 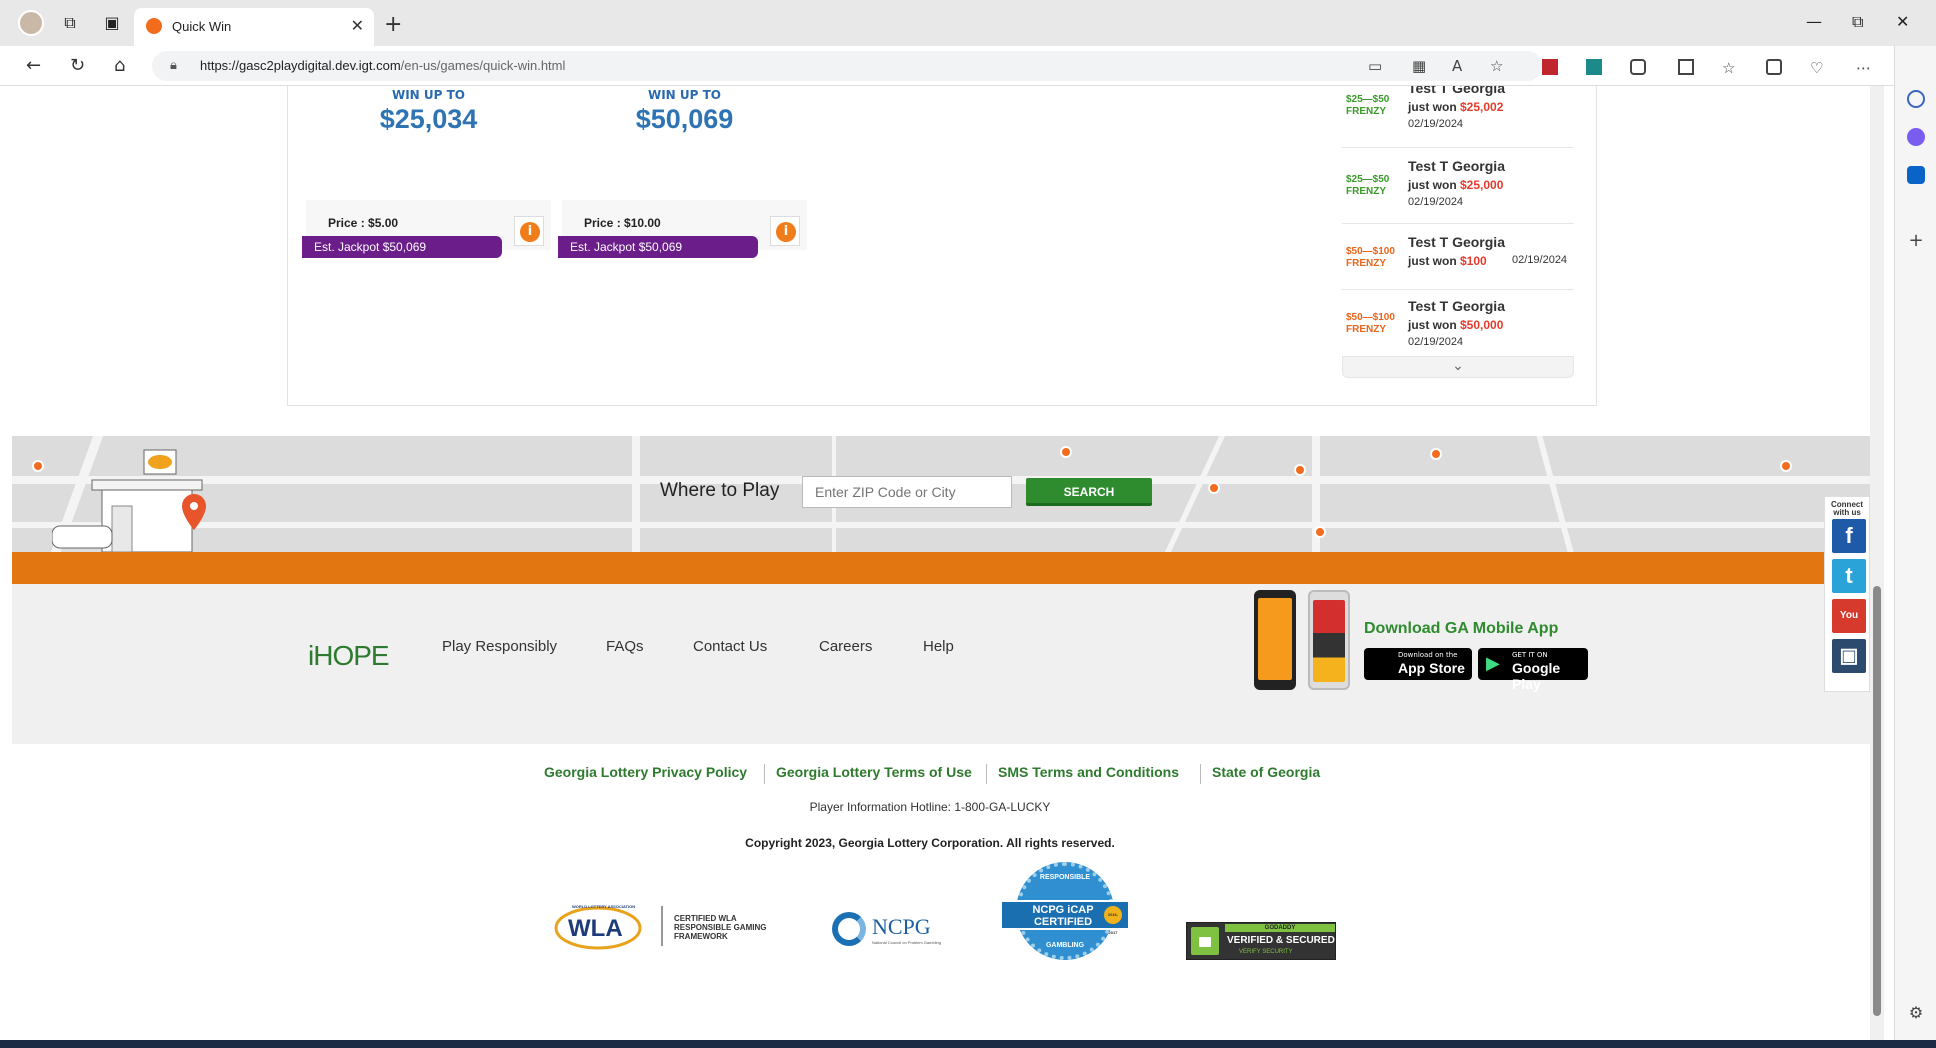 What do you see at coordinates (1375, 66) in the screenshot?
I see `app-available-icon: ▭` at bounding box center [1375, 66].